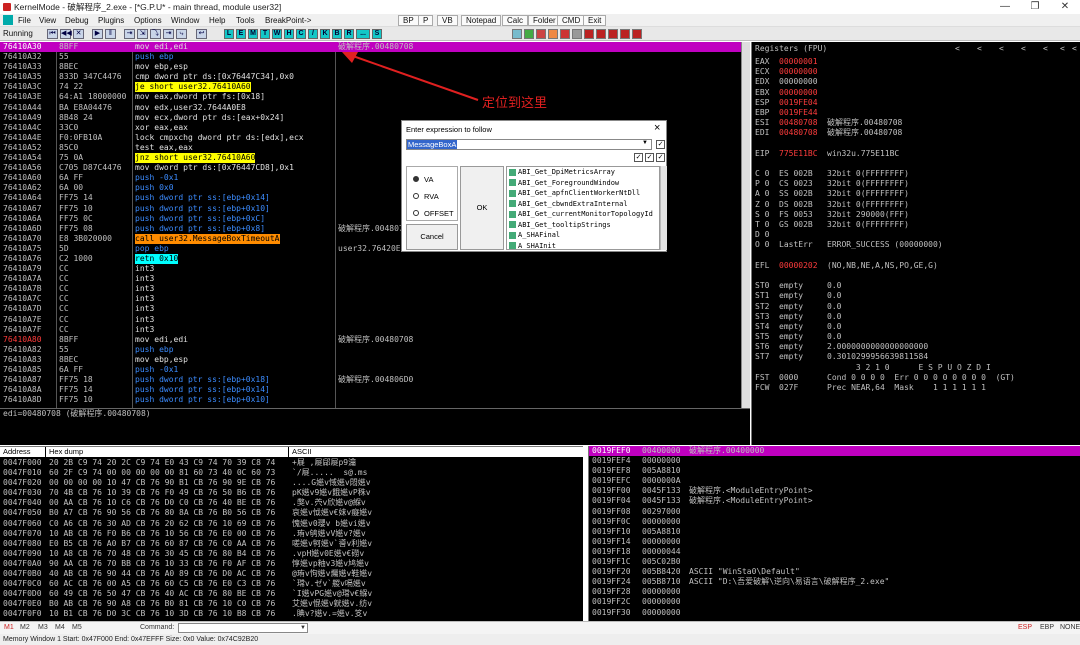 The image size is (1080, 645). I want to click on stack-row: 0019FEF0 00400000 破解程序.00400000, so click(834, 451).